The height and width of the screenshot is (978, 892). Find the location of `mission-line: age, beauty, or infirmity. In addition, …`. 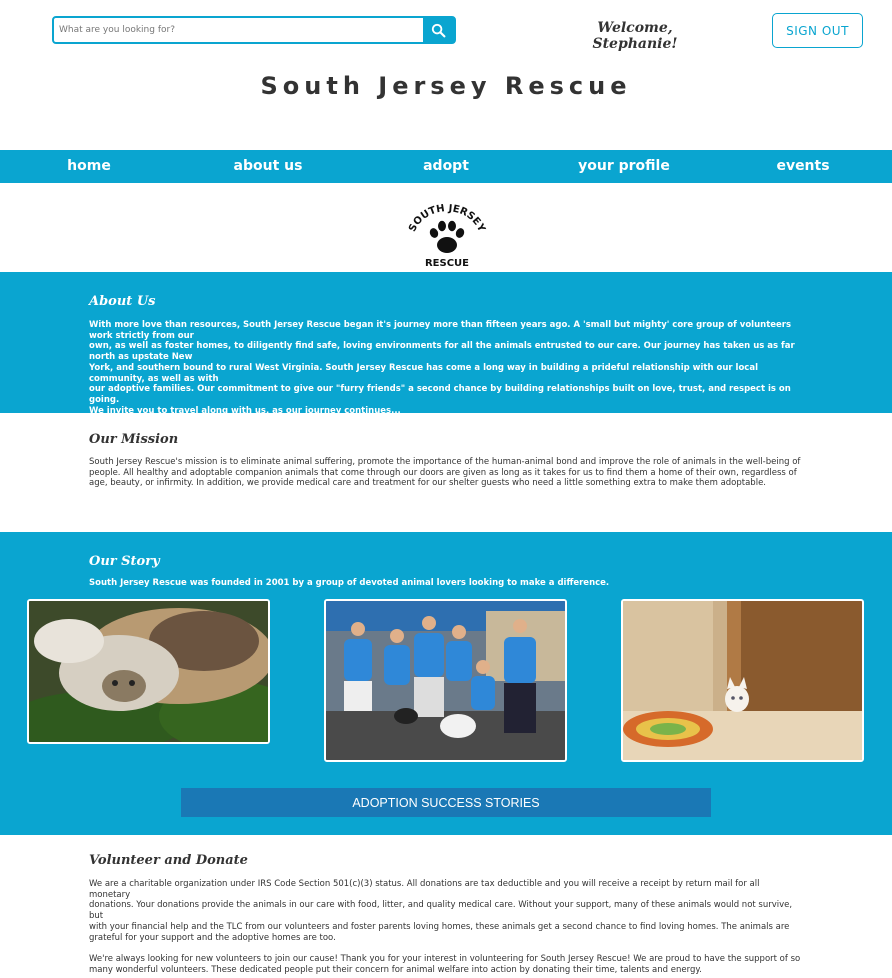

mission-line: age, beauty, or infirmity. In addition, … is located at coordinates (427, 483).